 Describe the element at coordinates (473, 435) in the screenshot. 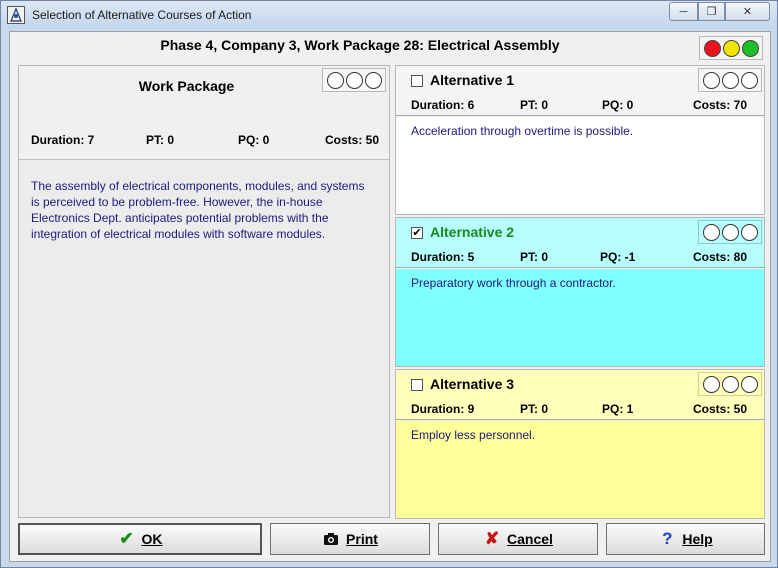

I see `alternative-description: Employ less personnel.` at that location.